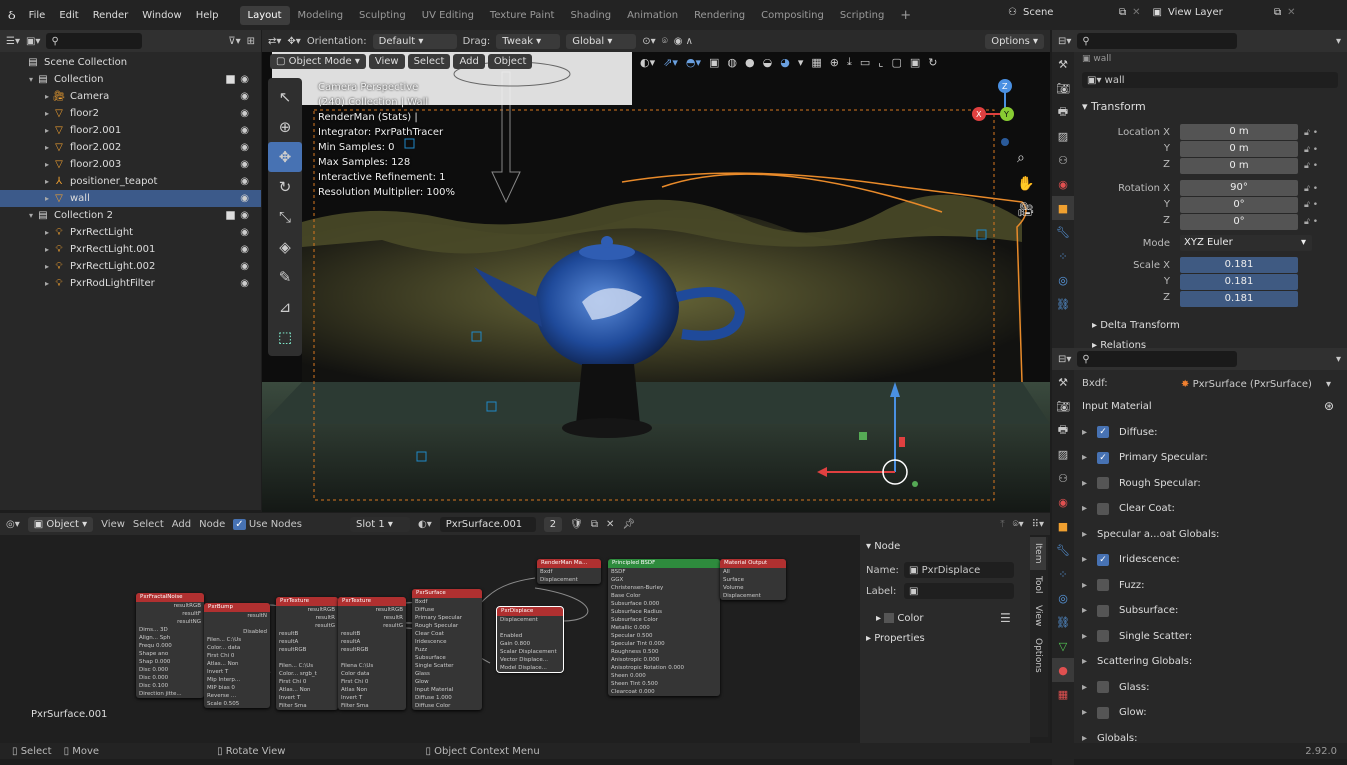  Describe the element at coordinates (251, 41) in the screenshot. I see `new-collection-icon: ⊞` at that location.